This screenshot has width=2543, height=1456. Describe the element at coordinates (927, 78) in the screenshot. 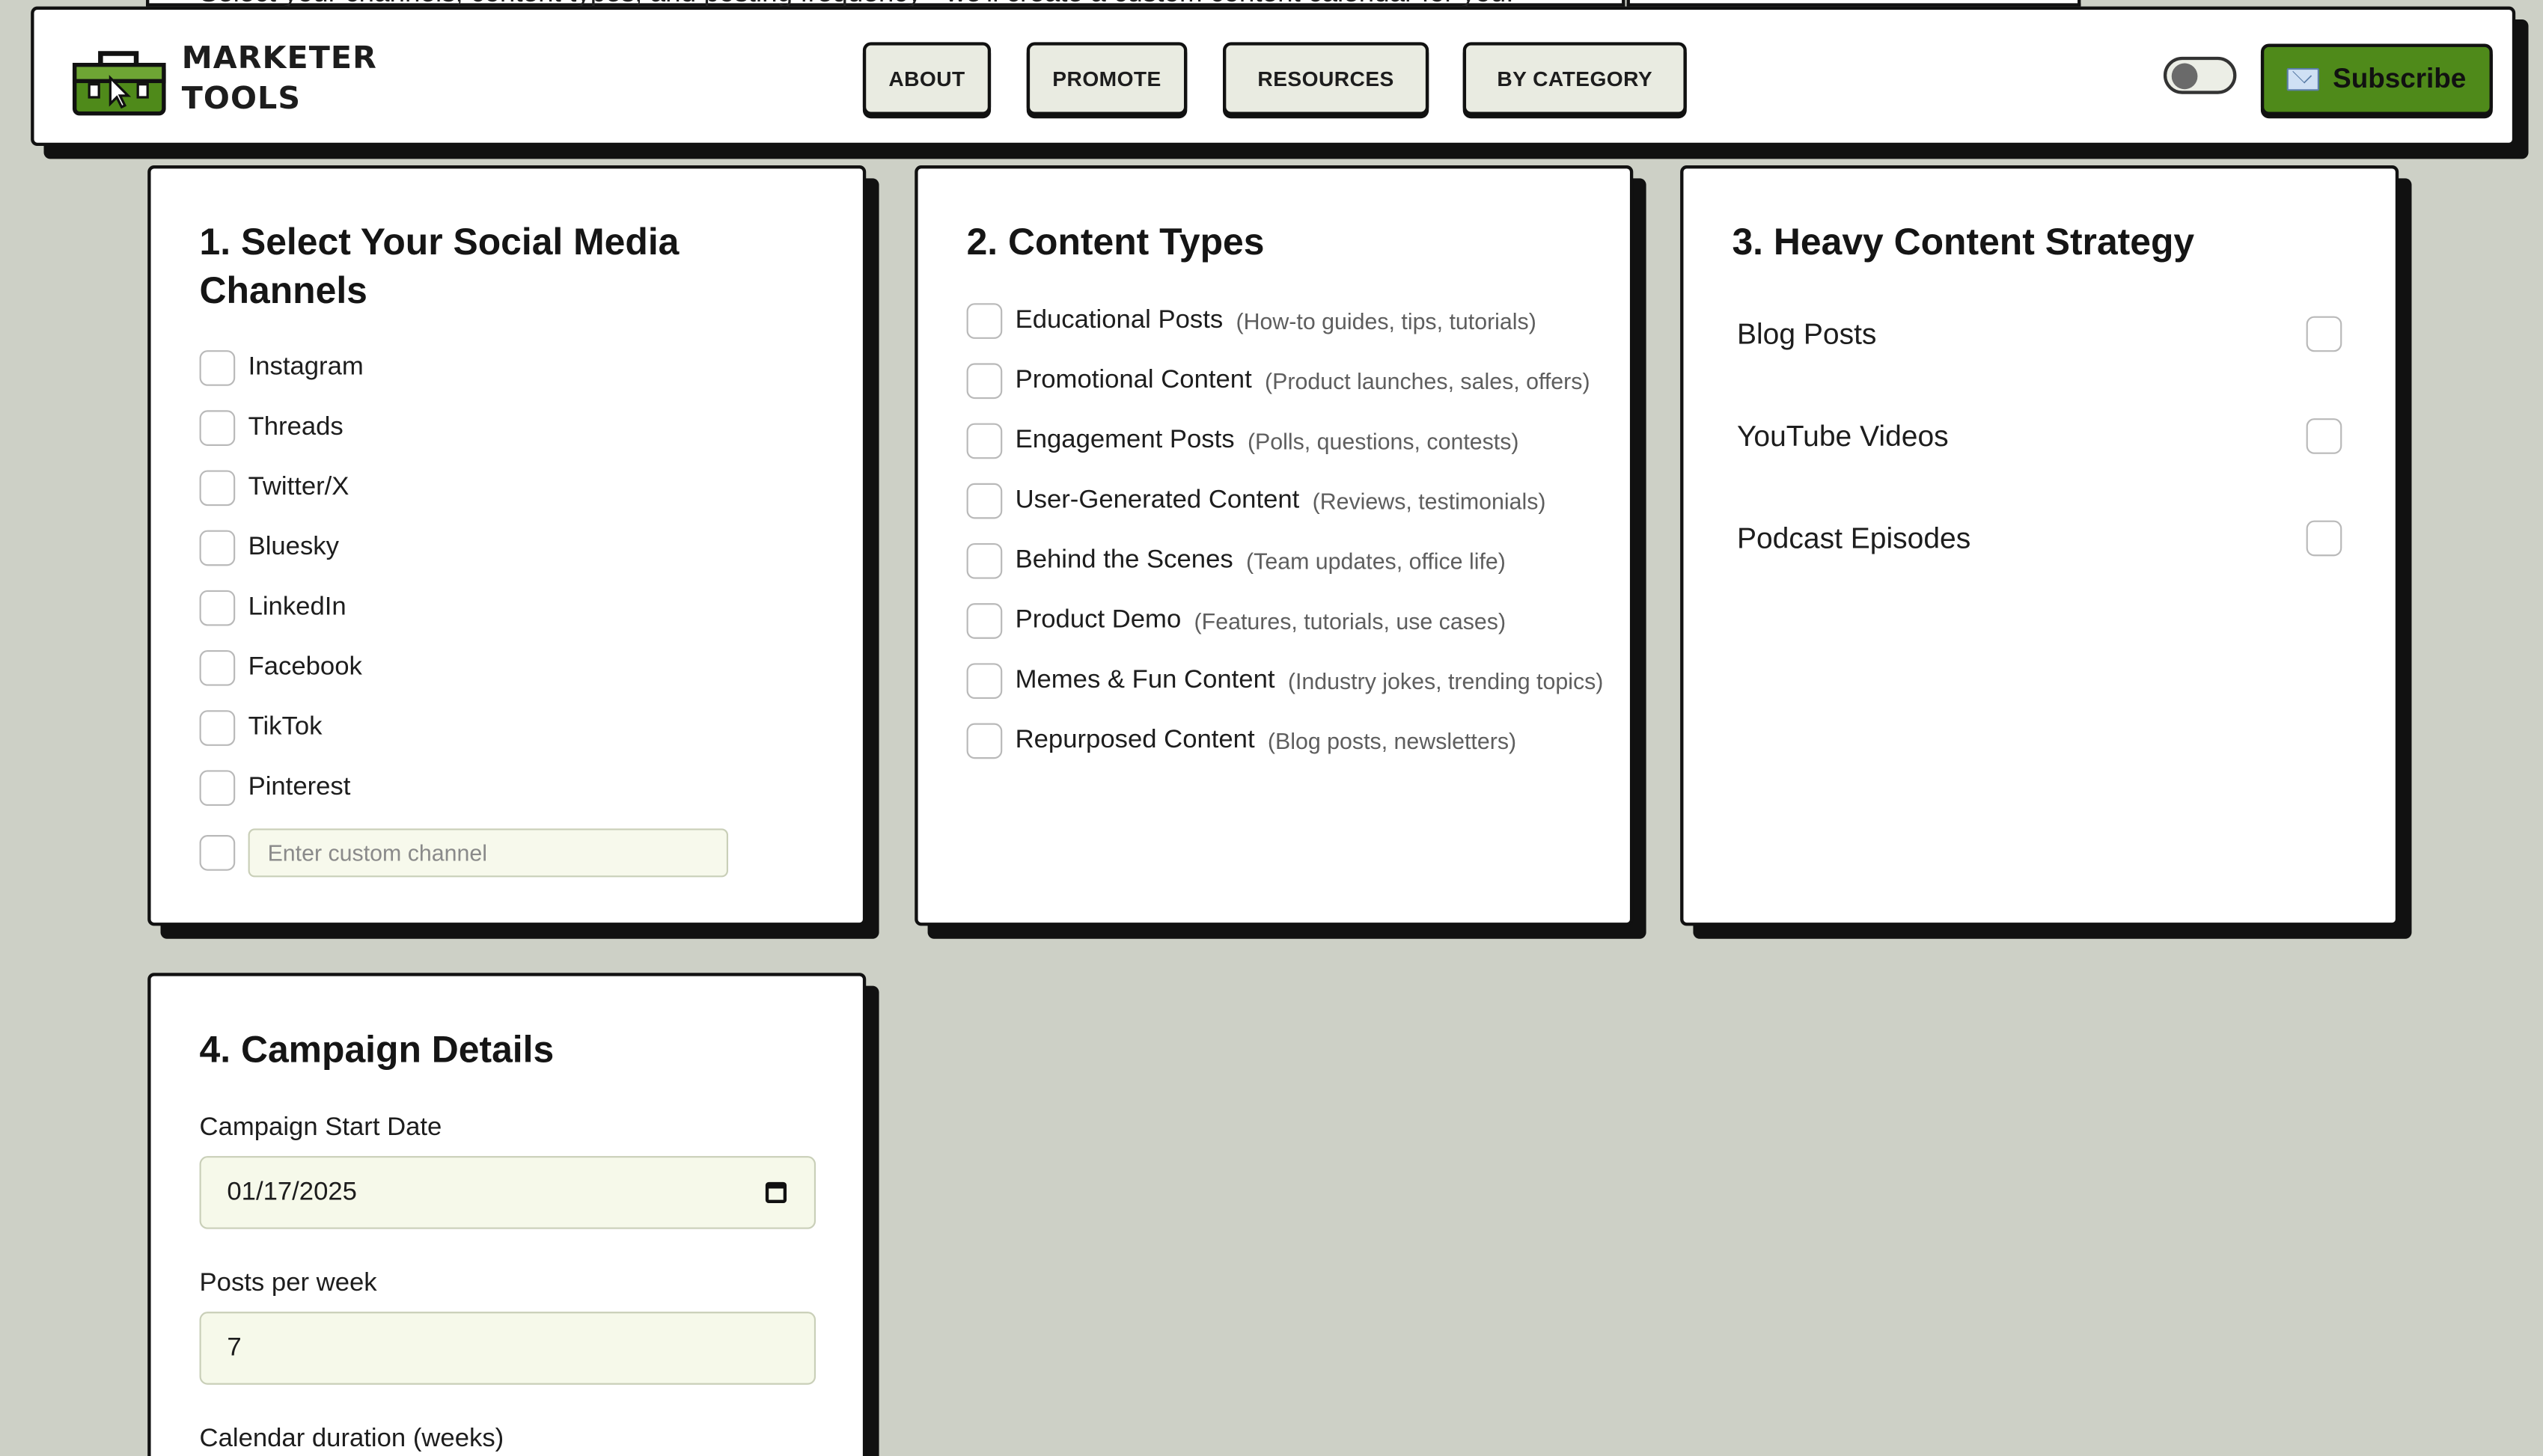

I see `nav-about-button: ABOUT` at that location.